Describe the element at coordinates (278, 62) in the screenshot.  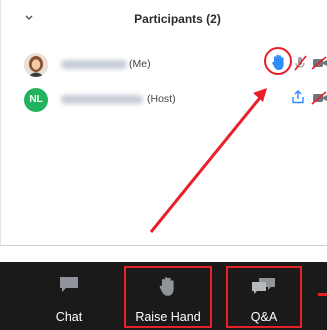
I see `raised-hand-icon` at that location.